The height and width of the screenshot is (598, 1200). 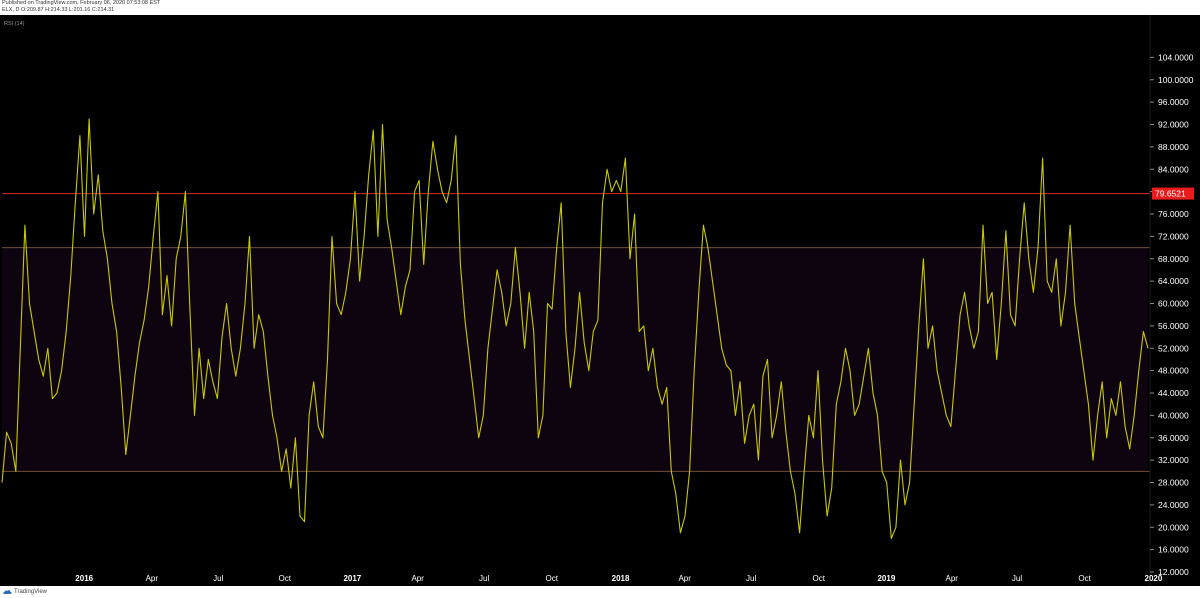 What do you see at coordinates (7, 592) in the screenshot?
I see `cloud-logo-icon` at bounding box center [7, 592].